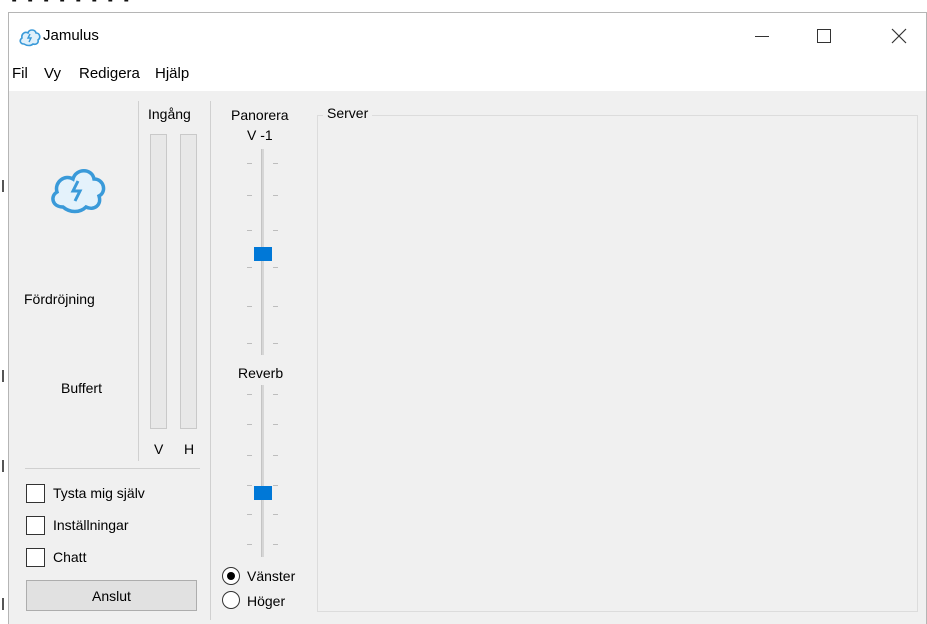 This screenshot has height=624, width=927. Describe the element at coordinates (35, 557) in the screenshot. I see `chat-checkbox` at that location.